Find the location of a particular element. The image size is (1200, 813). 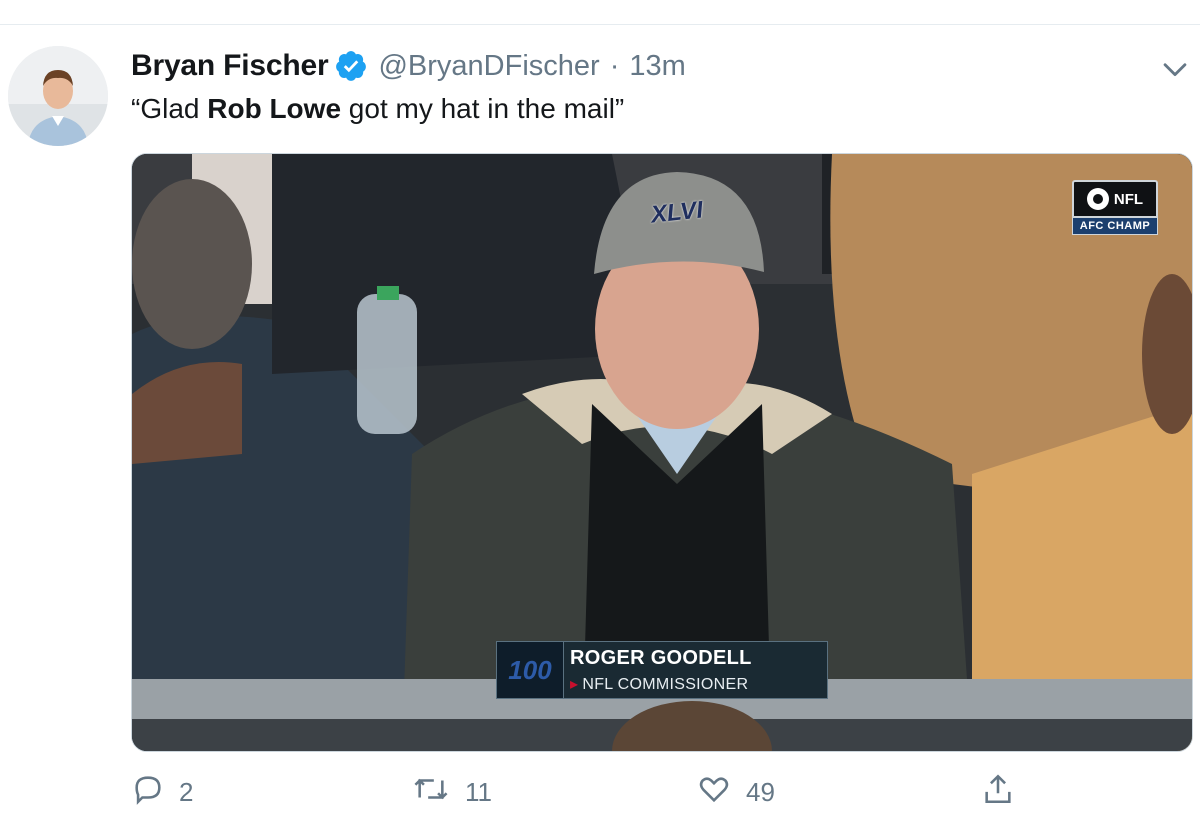

verified-badge-icon is located at coordinates (351, 66).